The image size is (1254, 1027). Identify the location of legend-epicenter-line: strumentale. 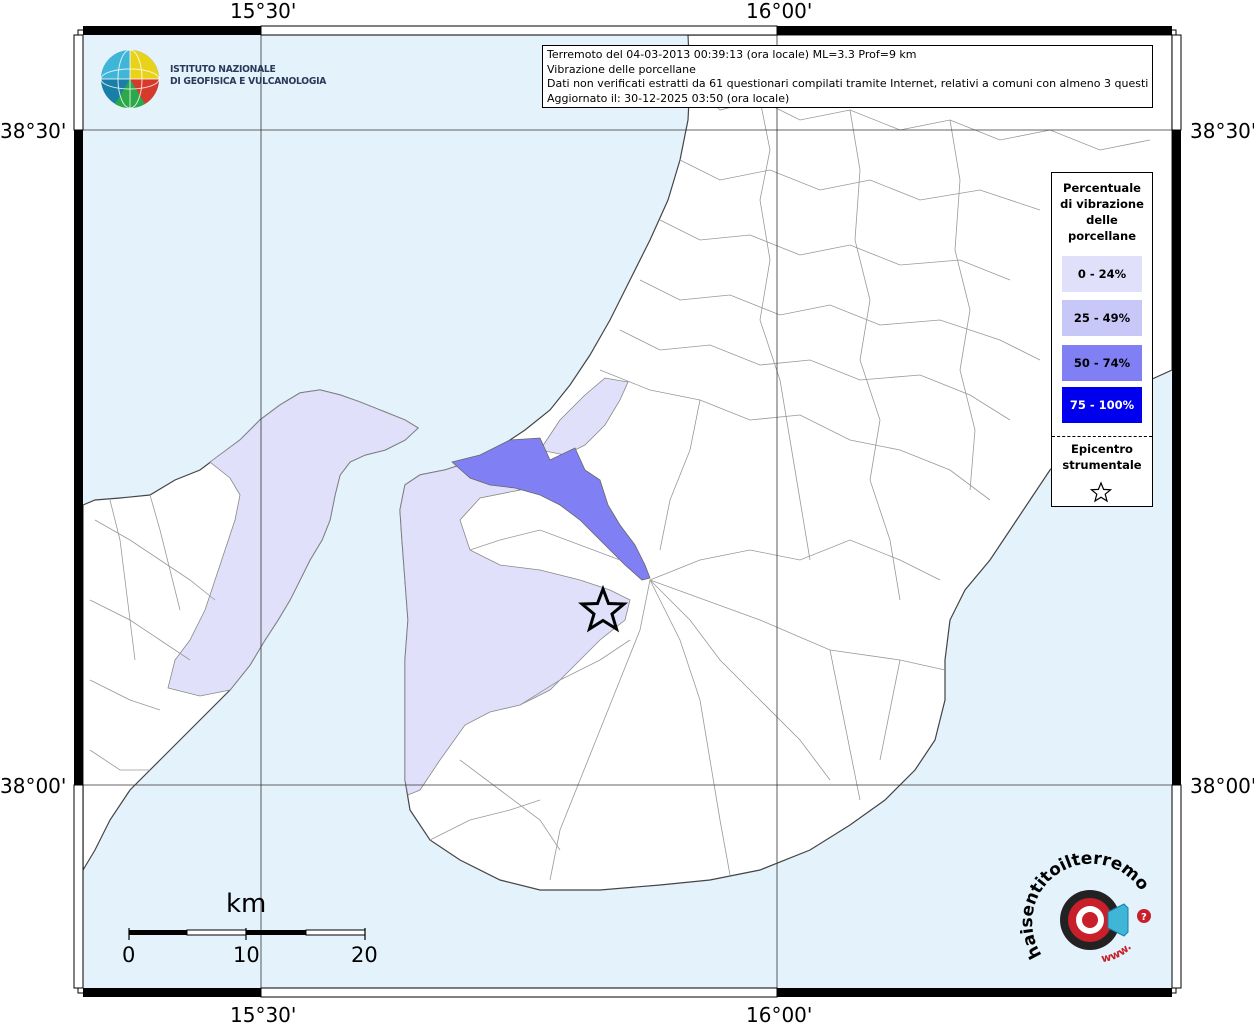
(1102, 465).